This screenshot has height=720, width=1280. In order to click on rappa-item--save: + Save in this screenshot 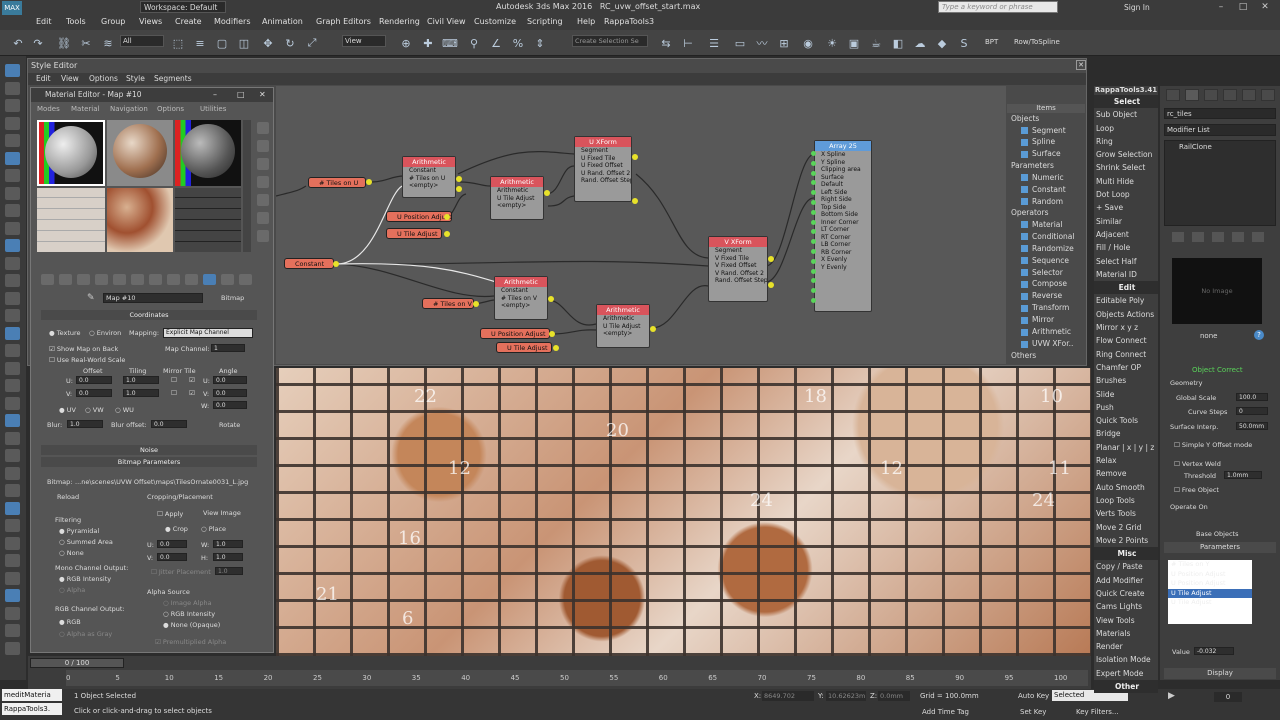, I will do `click(1126, 207)`.